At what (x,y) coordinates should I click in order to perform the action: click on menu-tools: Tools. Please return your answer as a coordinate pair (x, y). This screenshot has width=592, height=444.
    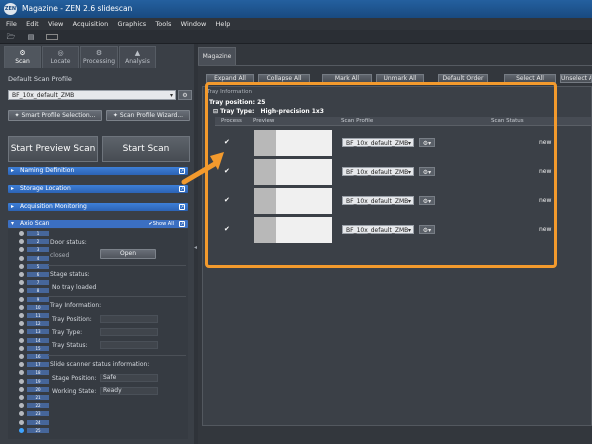
    Looking at the image, I should click on (163, 24).